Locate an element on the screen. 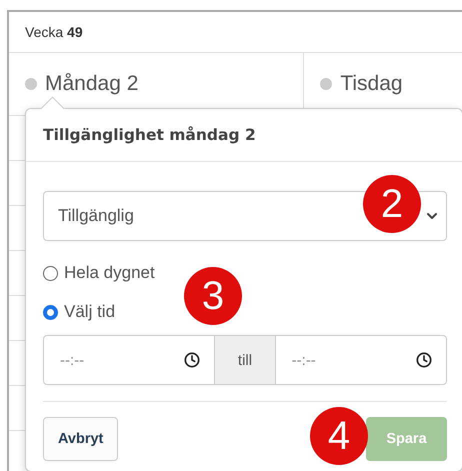 The height and width of the screenshot is (471, 462). popover-title: Tillgänglighet måndag 2 is located at coordinates (149, 135).